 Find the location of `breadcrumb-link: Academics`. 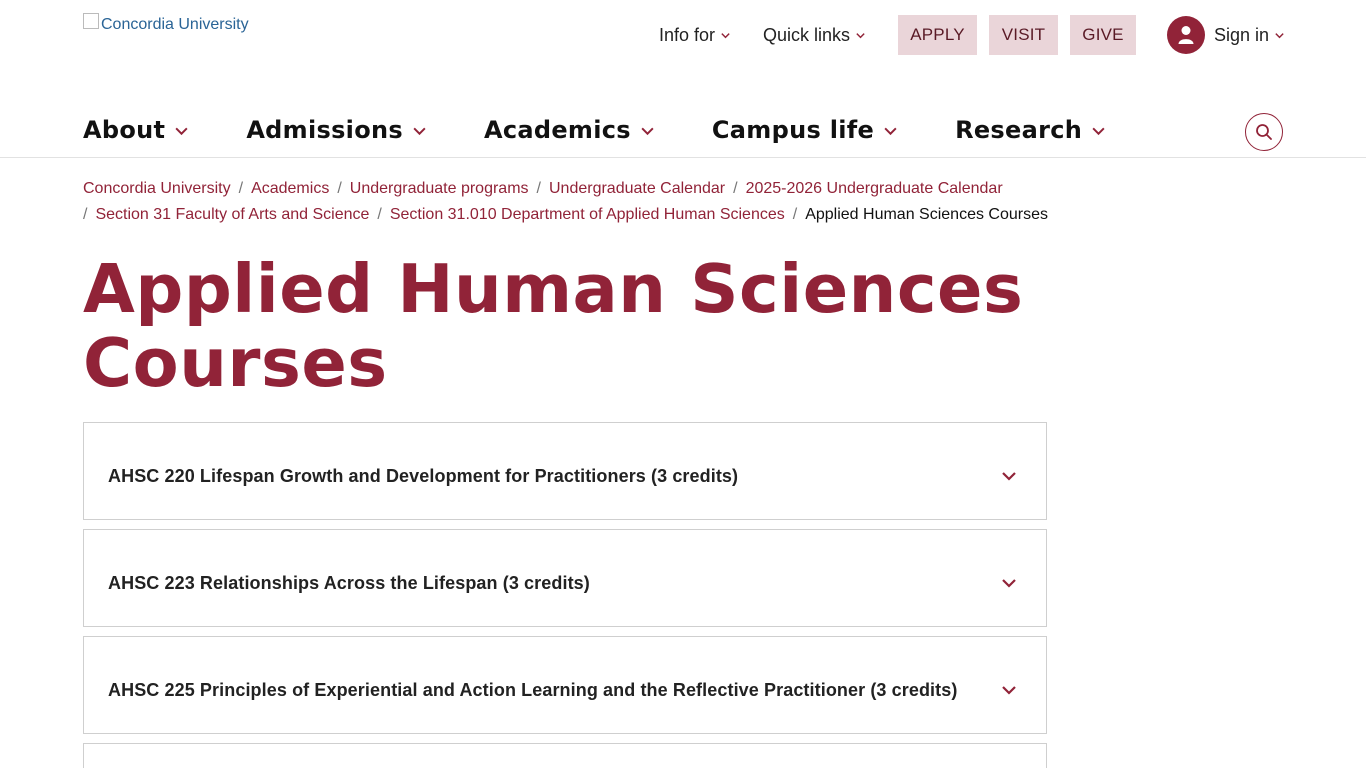

breadcrumb-link: Academics is located at coordinates (290, 188).